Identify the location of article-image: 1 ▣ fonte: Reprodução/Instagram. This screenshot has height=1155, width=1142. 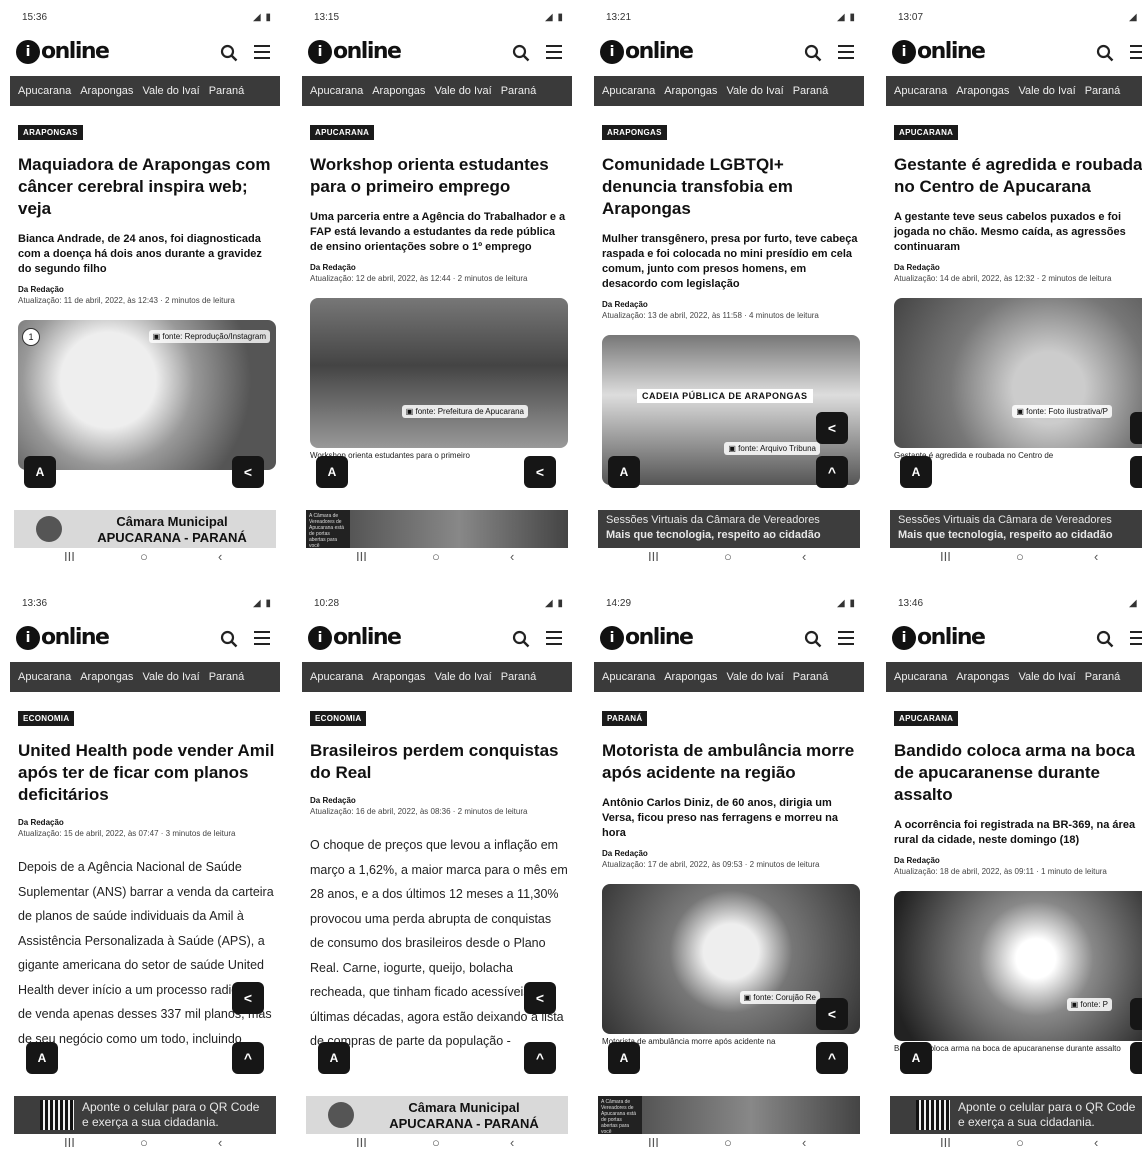
(147, 395).